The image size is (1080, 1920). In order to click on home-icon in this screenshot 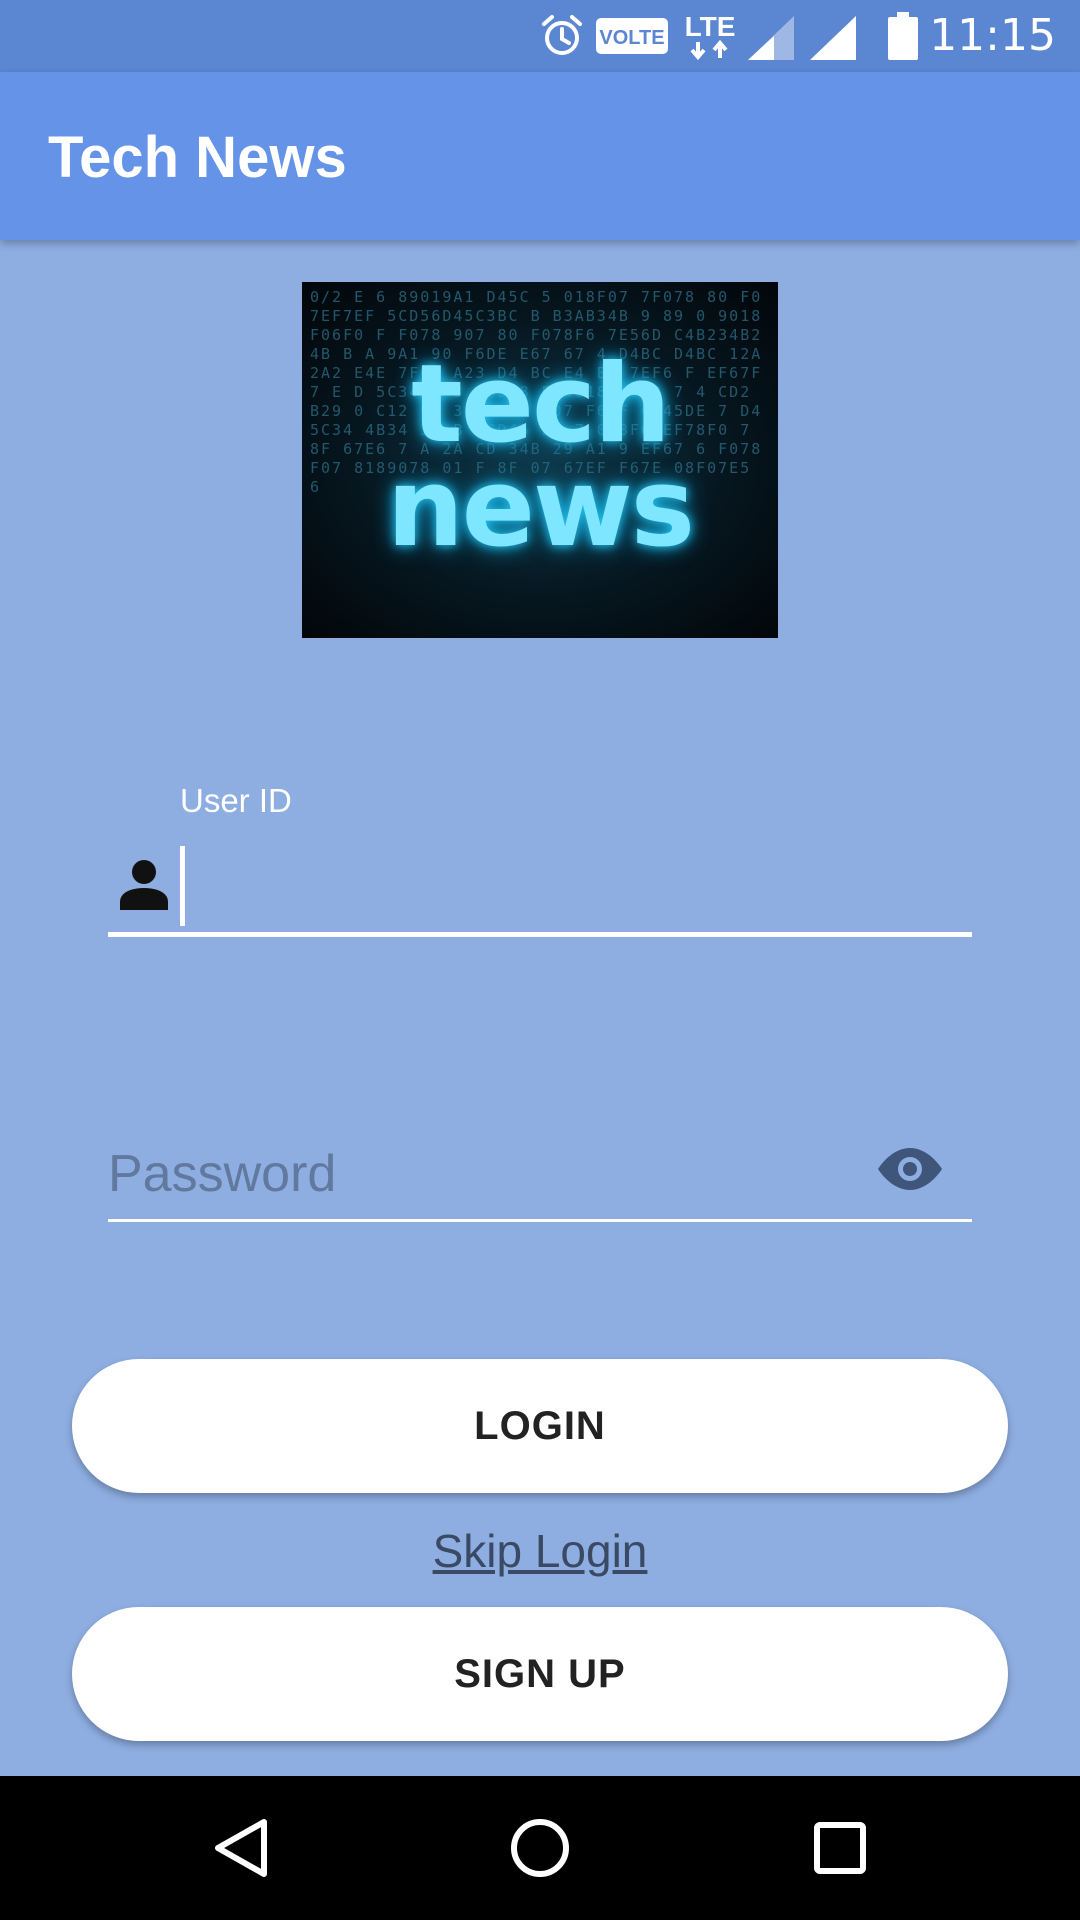, I will do `click(540, 1848)`.